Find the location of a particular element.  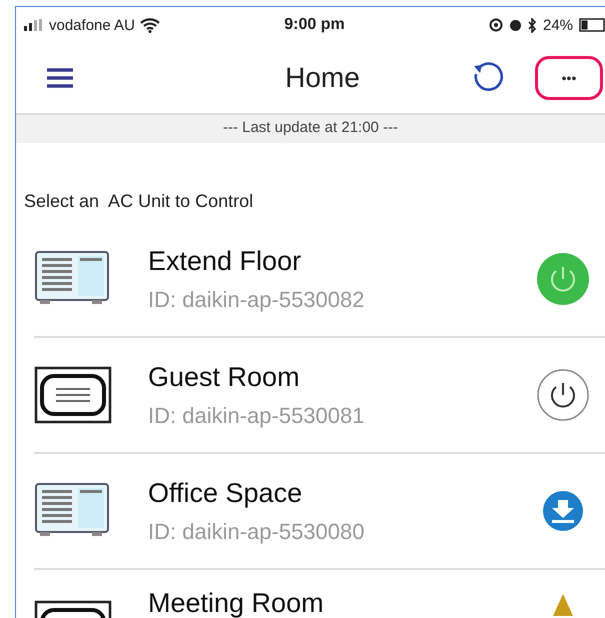

select-prompt: Select an AC Unit to Control is located at coordinates (139, 201).